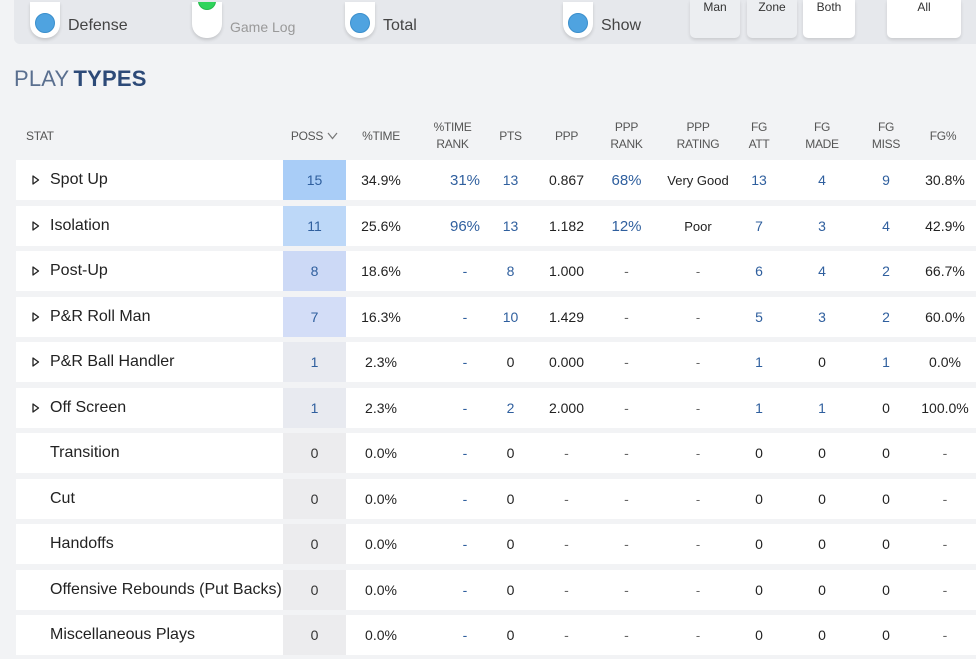 The width and height of the screenshot is (976, 659). What do you see at coordinates (566, 317) in the screenshot?
I see `cell-ppp-value: 1.429` at bounding box center [566, 317].